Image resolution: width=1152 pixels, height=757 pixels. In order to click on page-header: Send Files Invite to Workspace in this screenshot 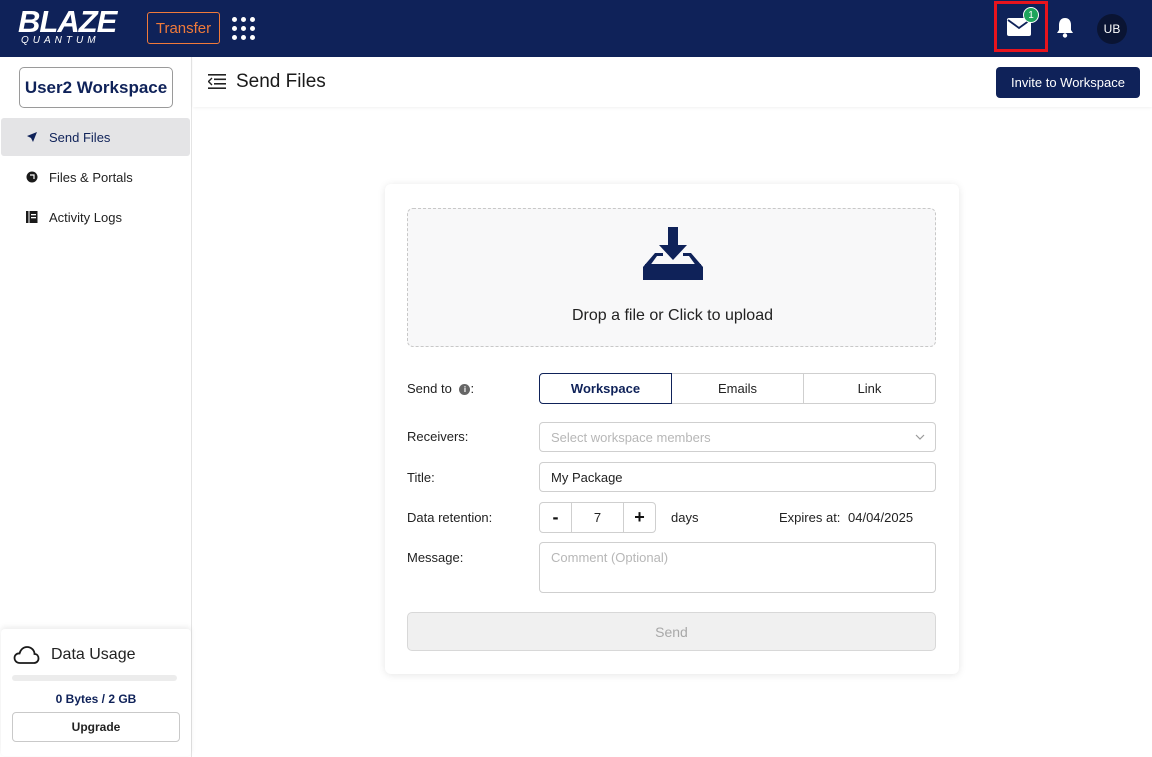, I will do `click(672, 82)`.